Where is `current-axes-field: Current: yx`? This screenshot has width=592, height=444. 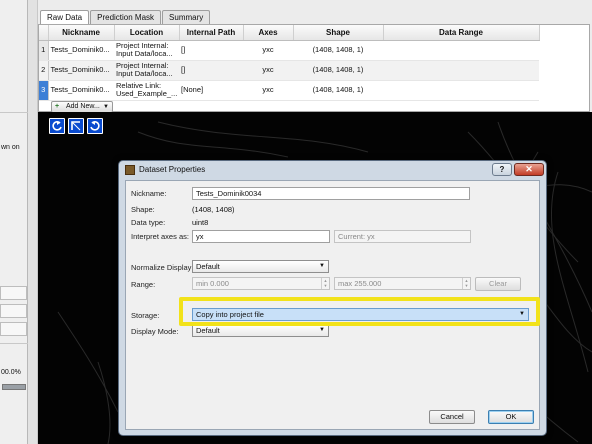 current-axes-field: Current: yx is located at coordinates (402, 236).